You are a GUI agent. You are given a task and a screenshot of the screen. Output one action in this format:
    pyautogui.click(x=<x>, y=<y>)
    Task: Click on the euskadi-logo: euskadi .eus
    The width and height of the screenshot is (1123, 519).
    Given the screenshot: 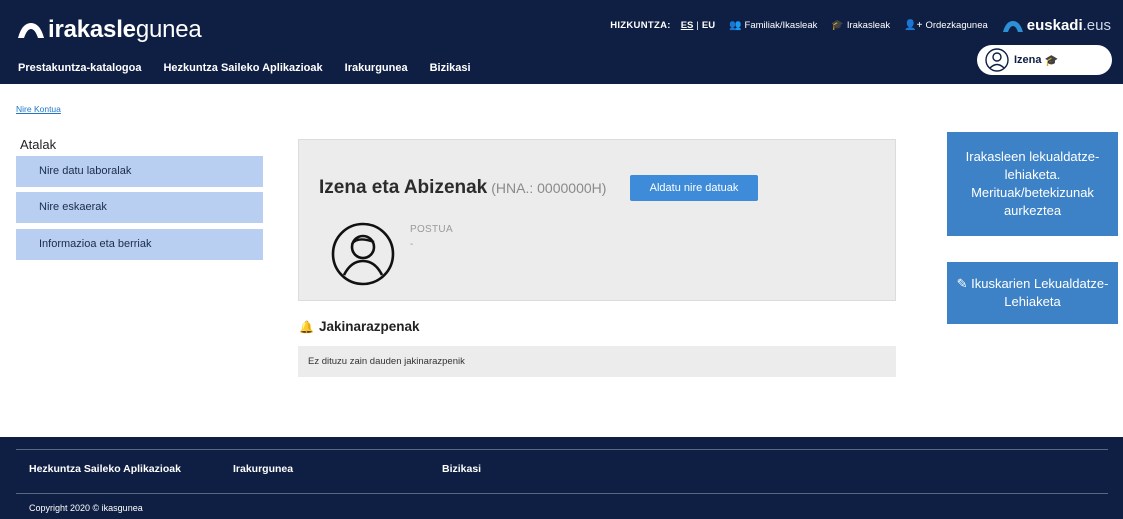 What is the action you would take?
    pyautogui.click(x=1056, y=25)
    